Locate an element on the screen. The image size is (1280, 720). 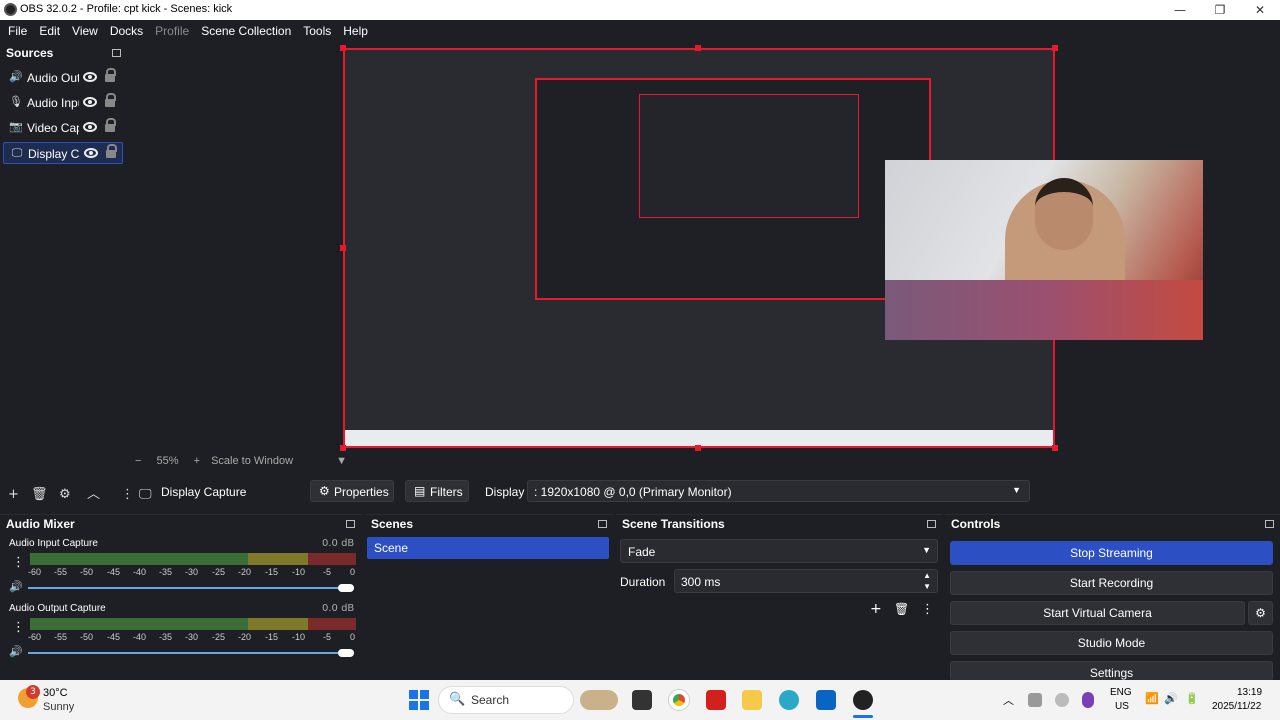
menu-tools: Tools is located at coordinates (317, 31).